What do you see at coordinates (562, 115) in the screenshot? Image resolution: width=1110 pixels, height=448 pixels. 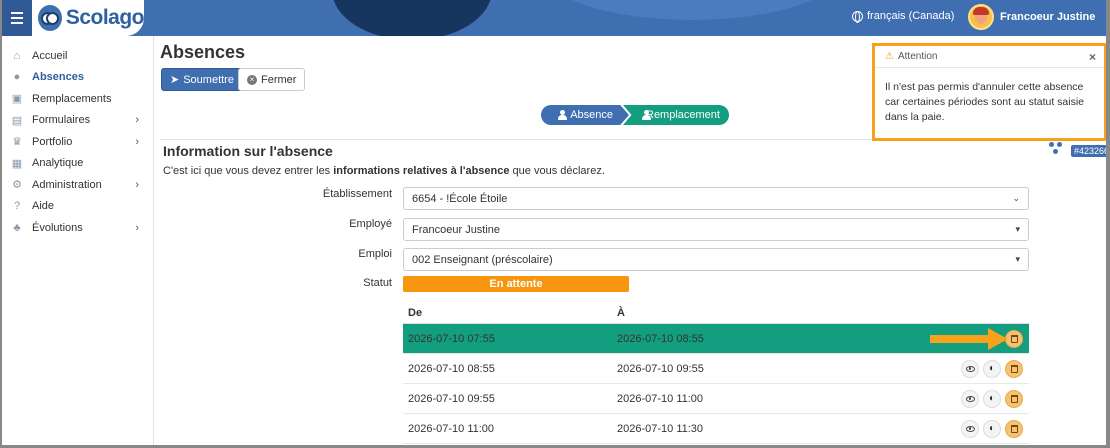 I see `user-icon` at bounding box center [562, 115].